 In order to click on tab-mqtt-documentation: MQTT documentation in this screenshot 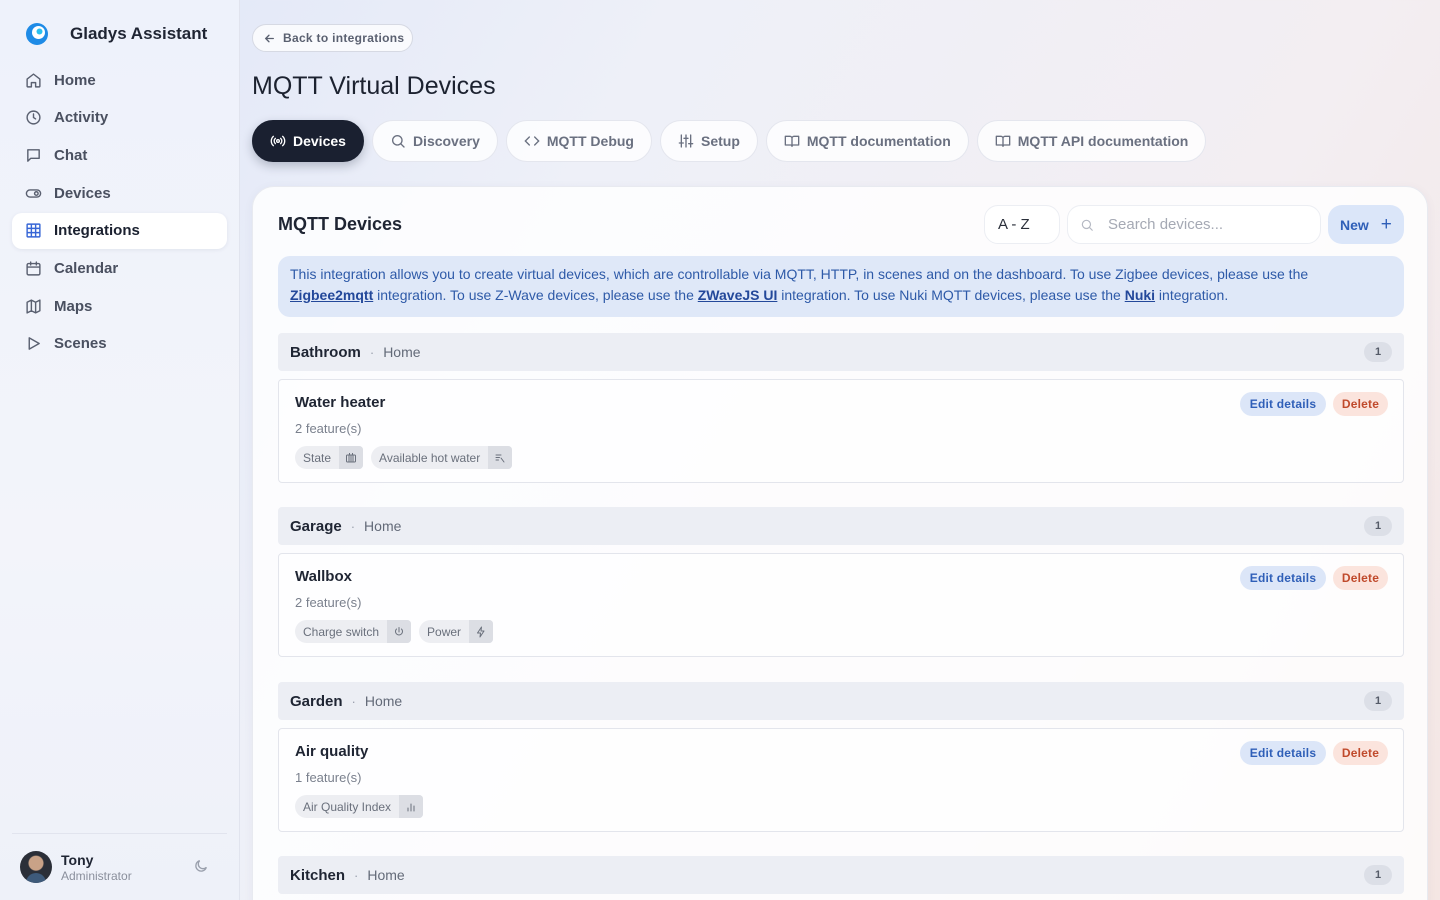, I will do `click(867, 141)`.